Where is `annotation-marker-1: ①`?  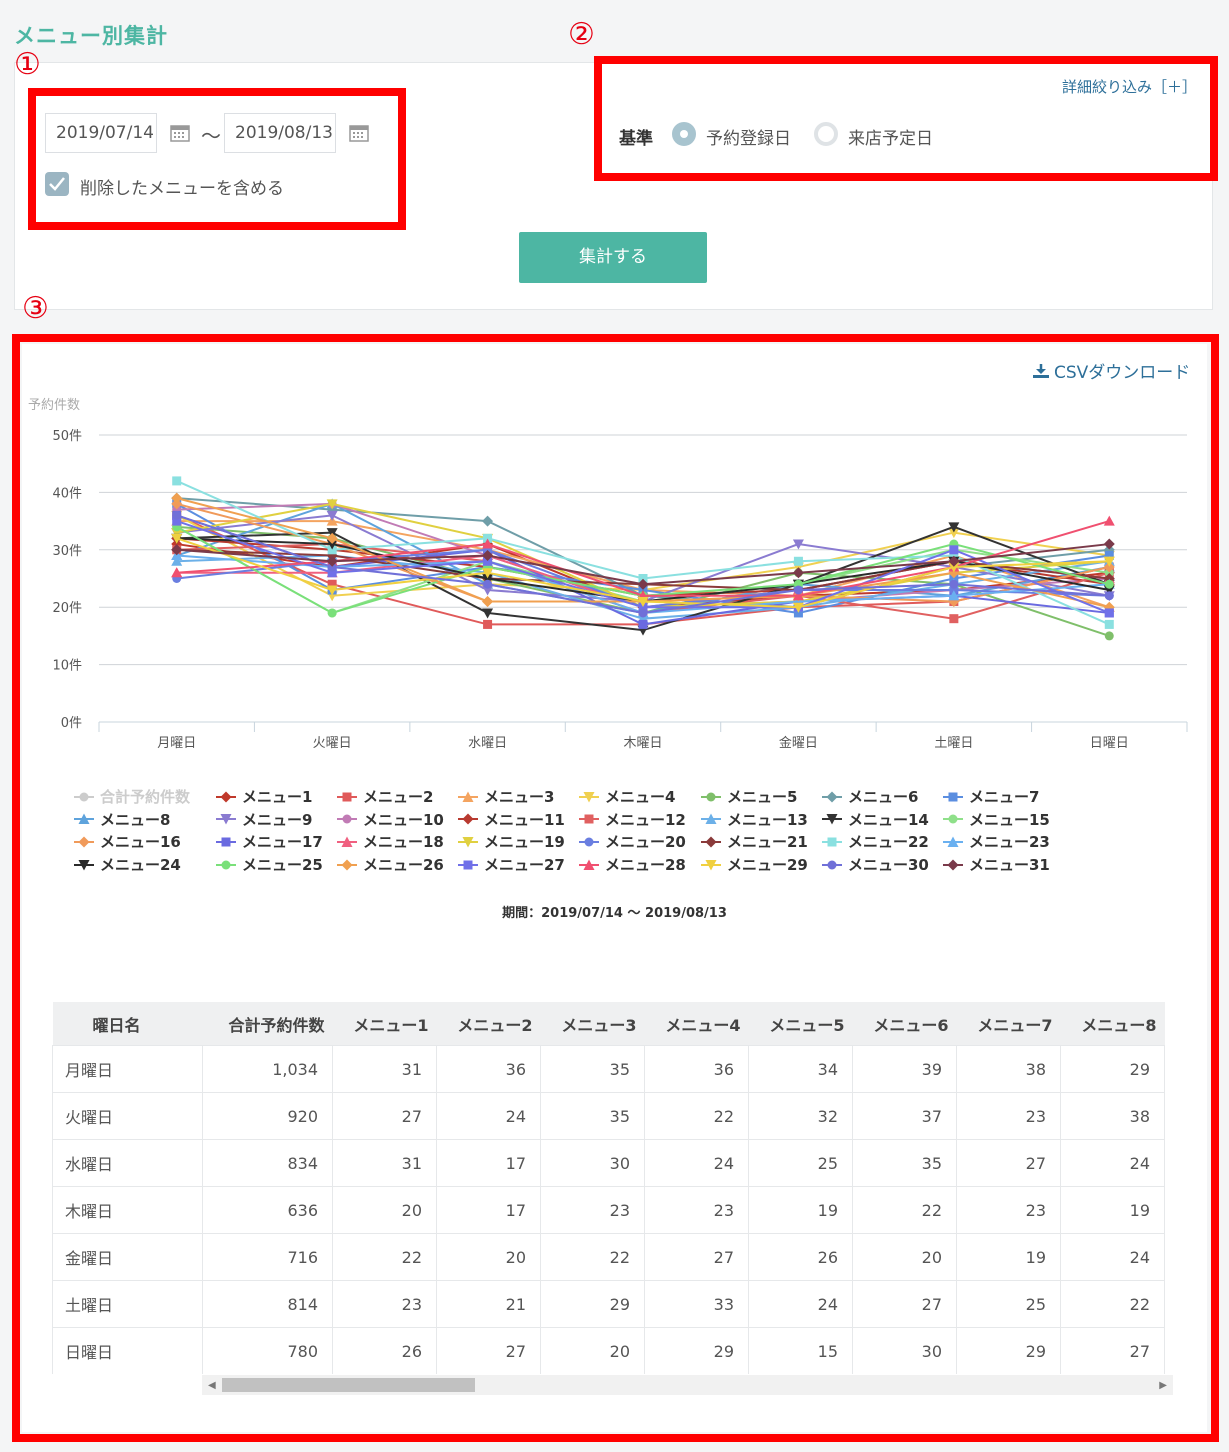
annotation-marker-1: ① is located at coordinates (27, 64).